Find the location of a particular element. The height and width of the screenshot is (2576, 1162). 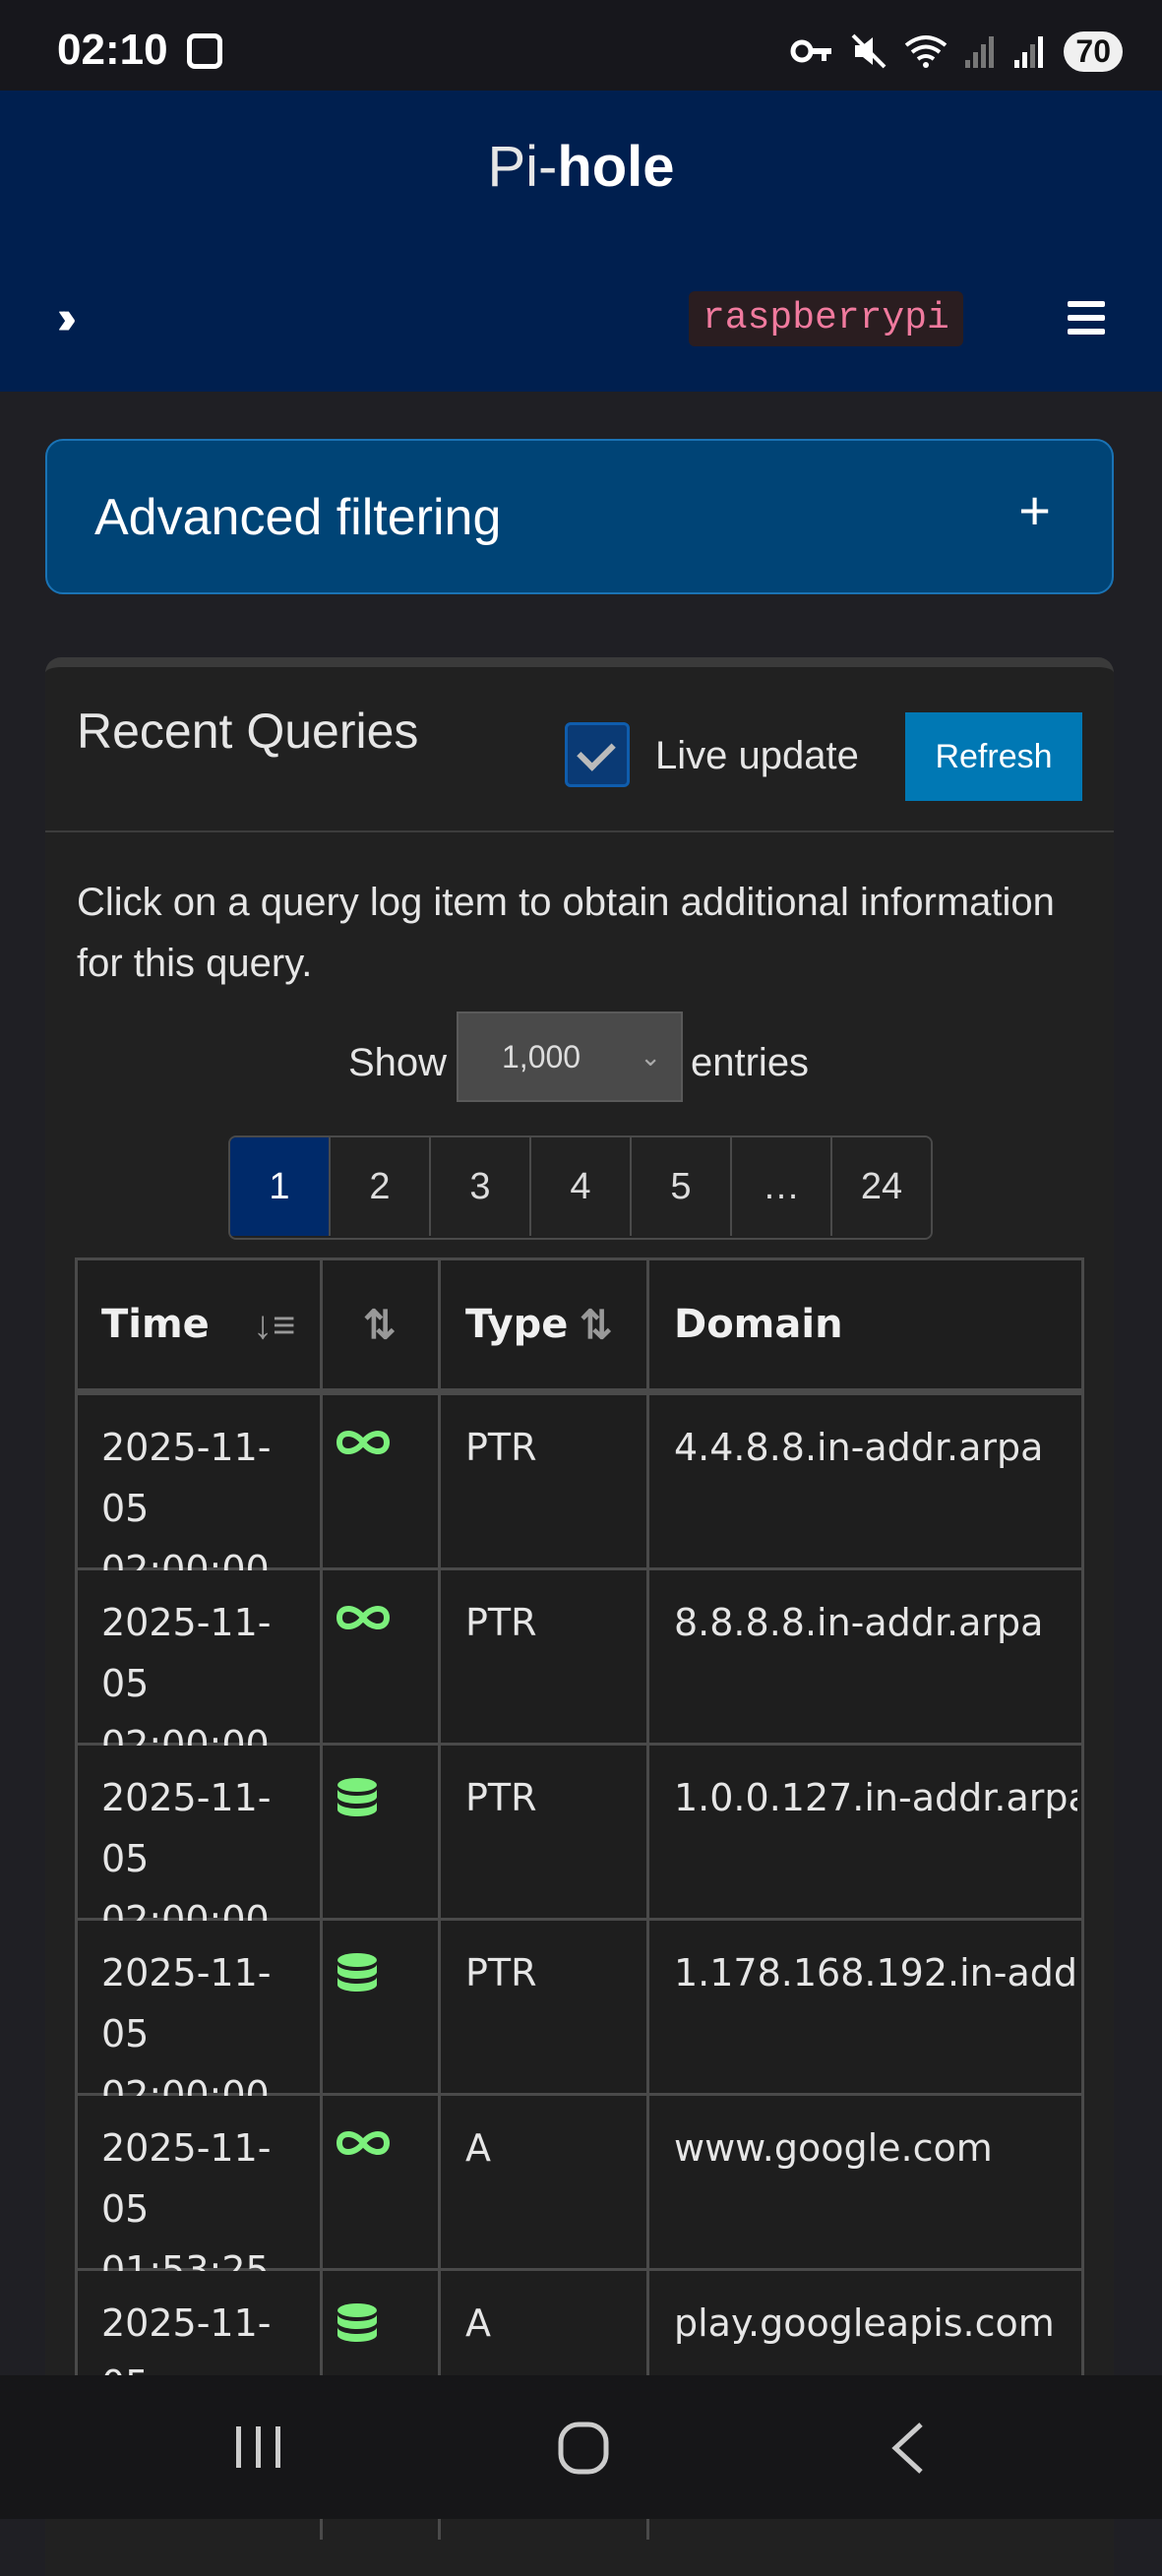

chevron-down-icon: ⌄ is located at coordinates (650, 1057).